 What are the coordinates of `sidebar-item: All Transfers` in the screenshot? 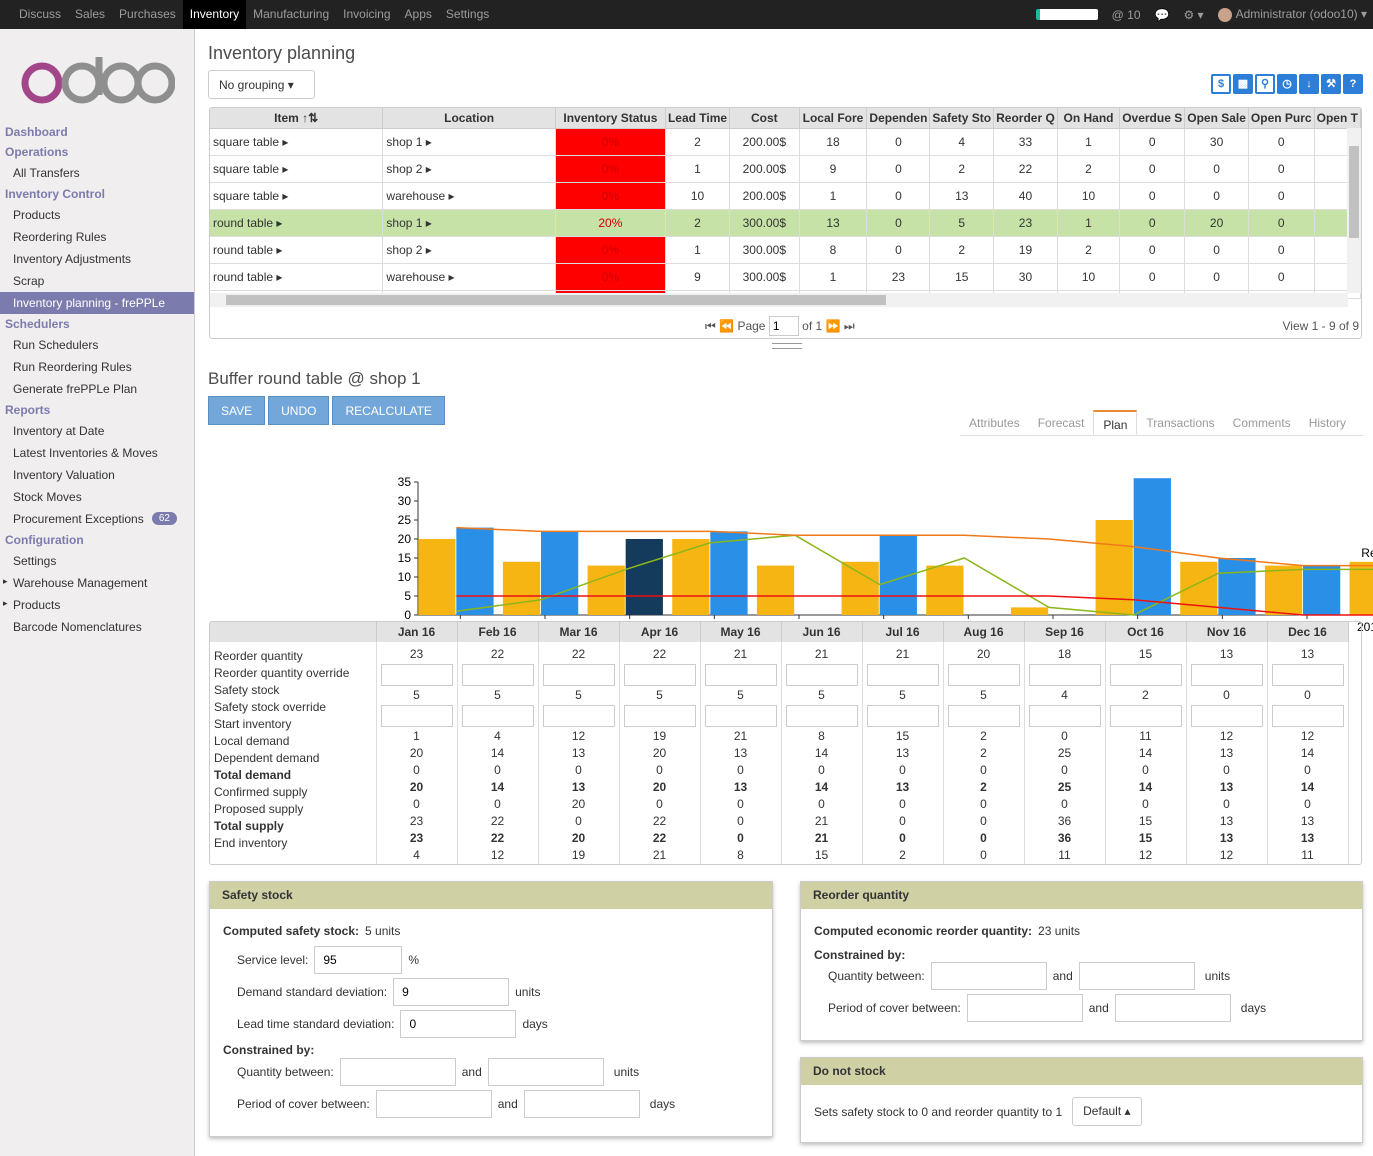 It's located at (97, 173).